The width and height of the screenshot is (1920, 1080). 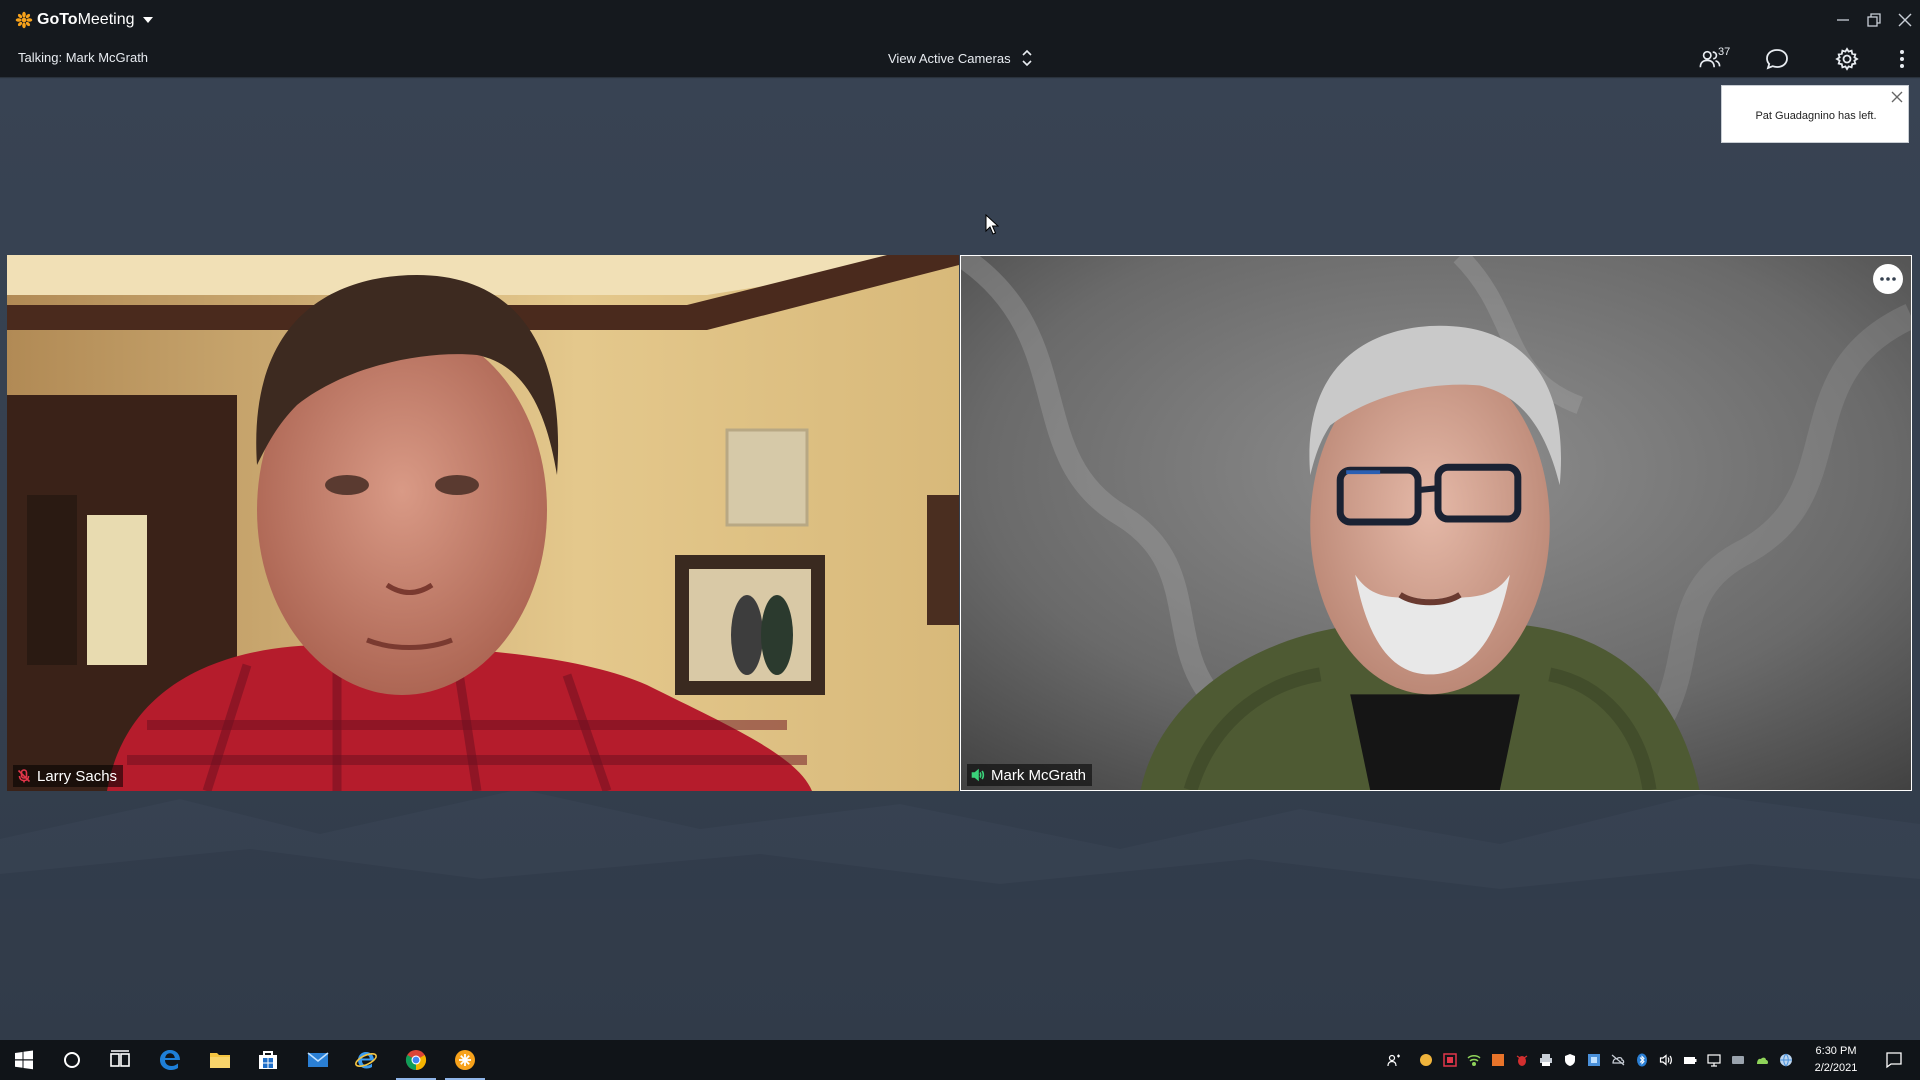 I want to click on onedrive-offline-icon, so click(x=1618, y=1060).